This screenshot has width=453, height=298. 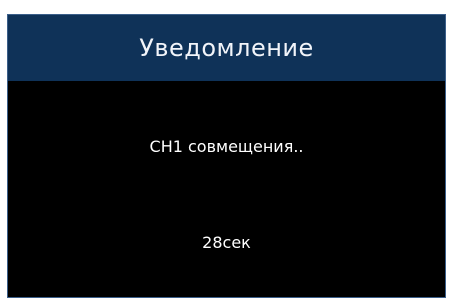 I want to click on status-message: CH1 совмещения.., so click(x=226, y=146).